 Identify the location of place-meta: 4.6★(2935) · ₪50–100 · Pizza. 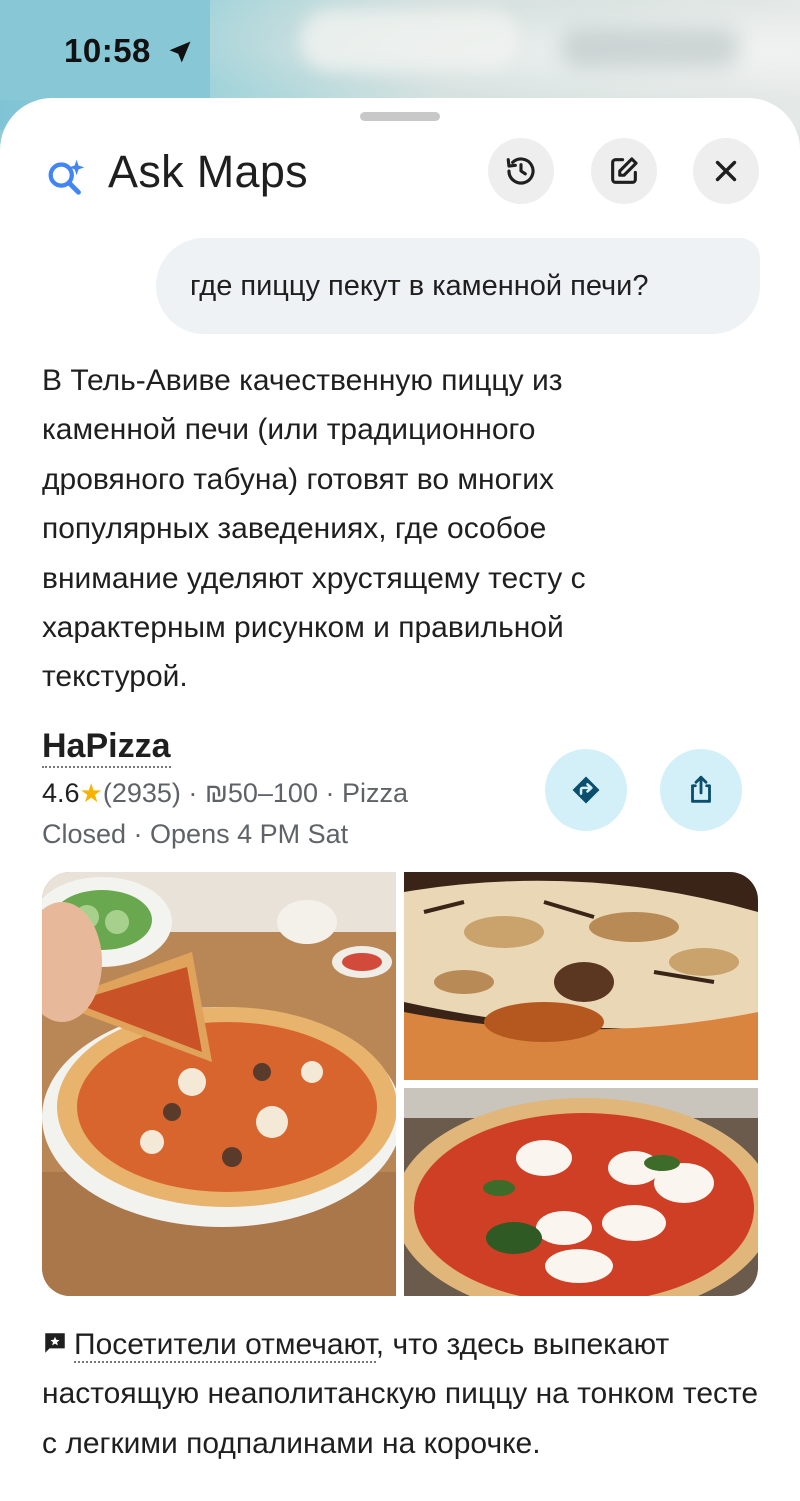
(225, 793).